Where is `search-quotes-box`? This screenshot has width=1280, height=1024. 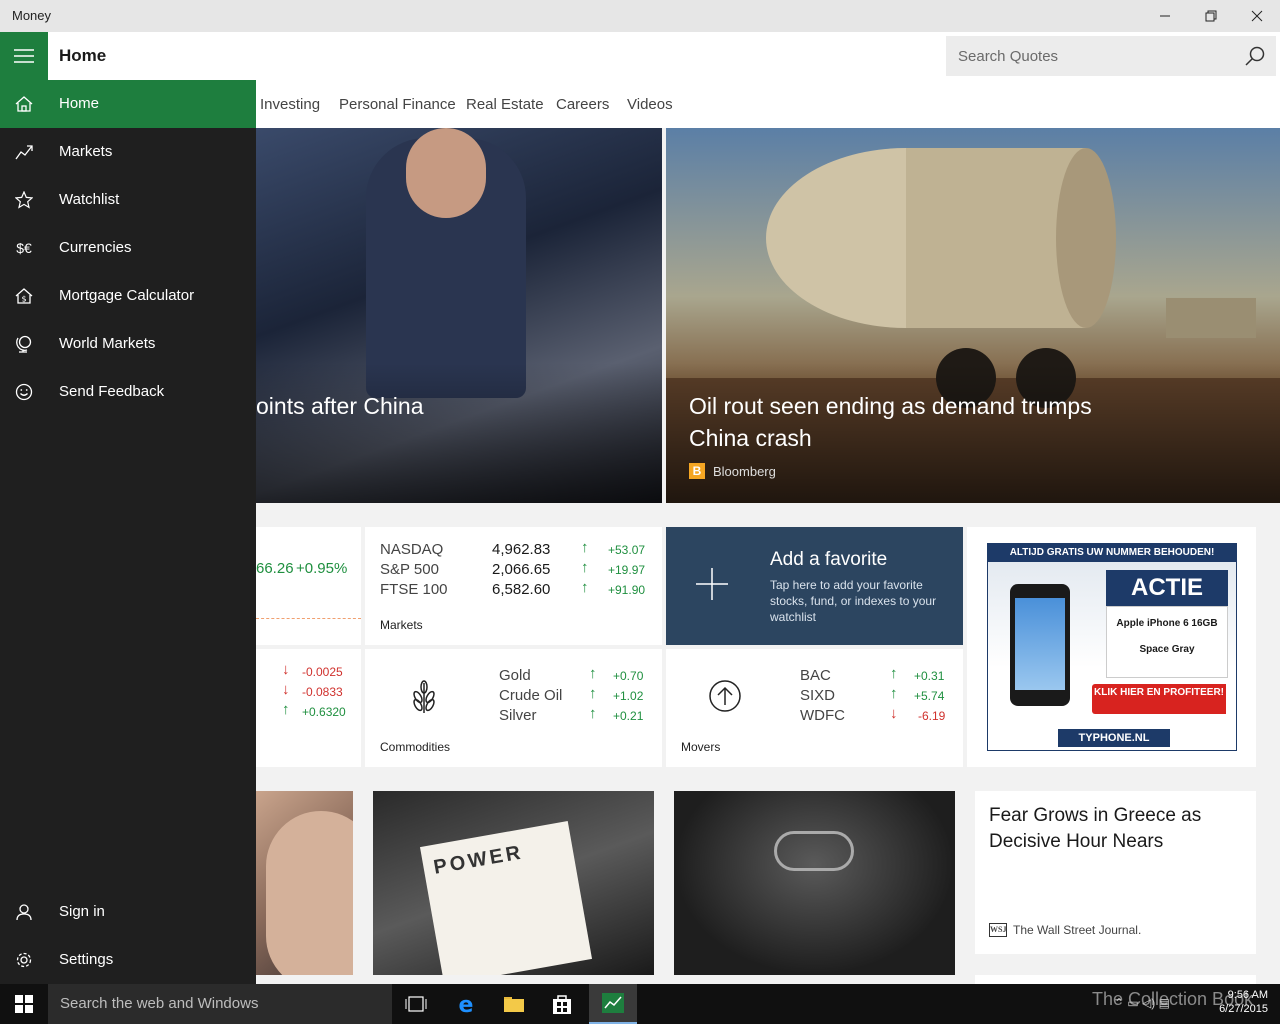
search-quotes-box is located at coordinates (1111, 56).